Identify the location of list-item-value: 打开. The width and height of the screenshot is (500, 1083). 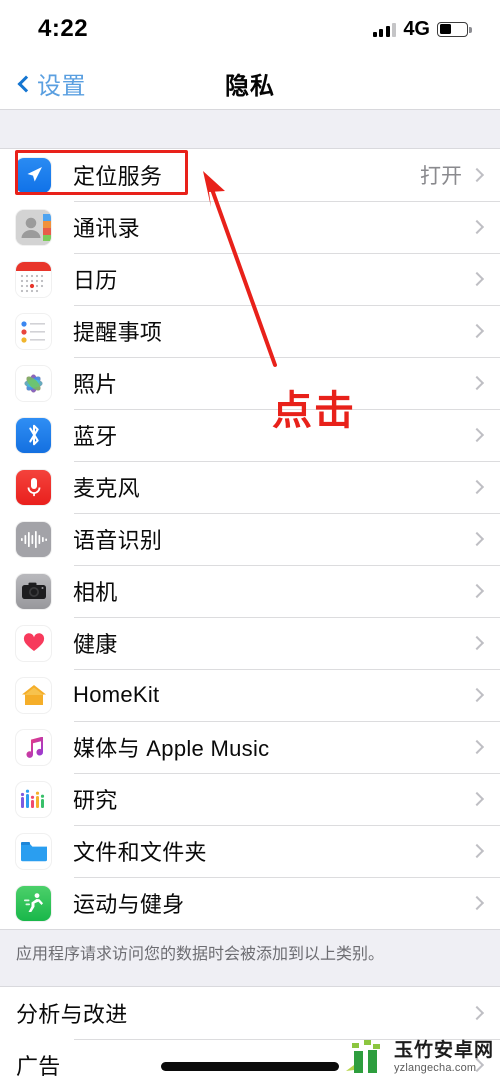
(441, 176).